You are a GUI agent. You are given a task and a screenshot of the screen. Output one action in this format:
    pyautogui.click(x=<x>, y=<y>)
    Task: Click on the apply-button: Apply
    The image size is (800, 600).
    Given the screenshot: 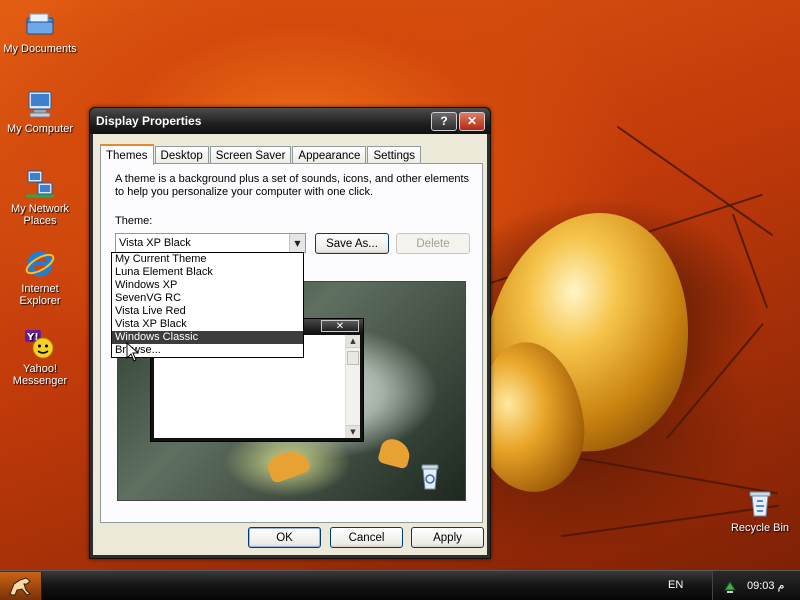 What is the action you would take?
    pyautogui.click(x=447, y=537)
    